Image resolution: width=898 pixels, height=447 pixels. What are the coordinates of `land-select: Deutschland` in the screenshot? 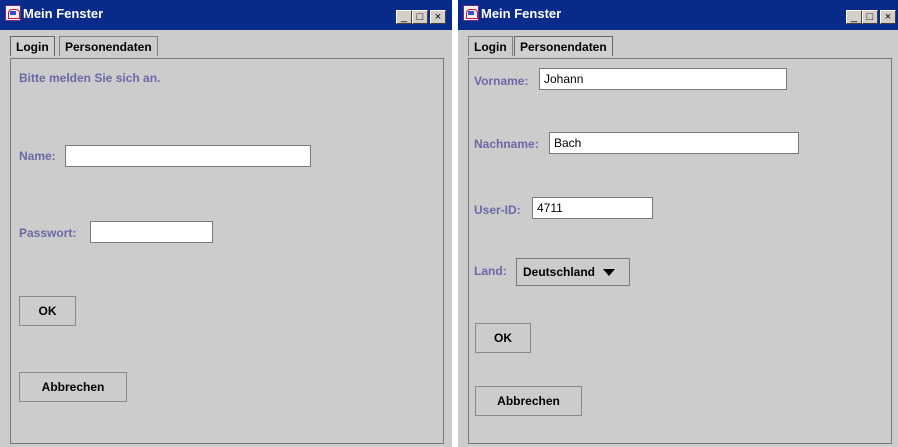 It's located at (573, 272).